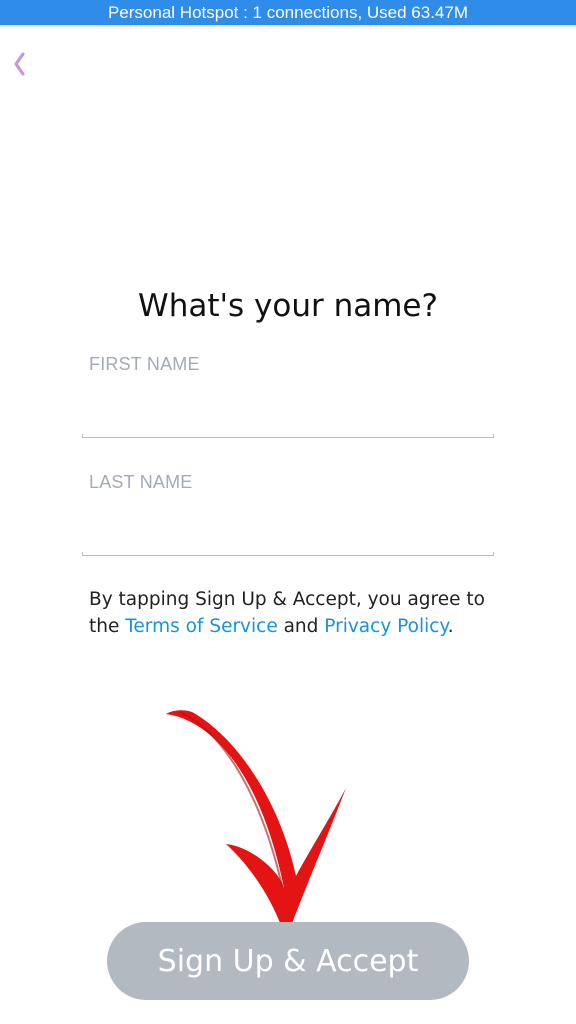  What do you see at coordinates (201, 626) in the screenshot?
I see `terms-of-service-link: Terms of Service` at bounding box center [201, 626].